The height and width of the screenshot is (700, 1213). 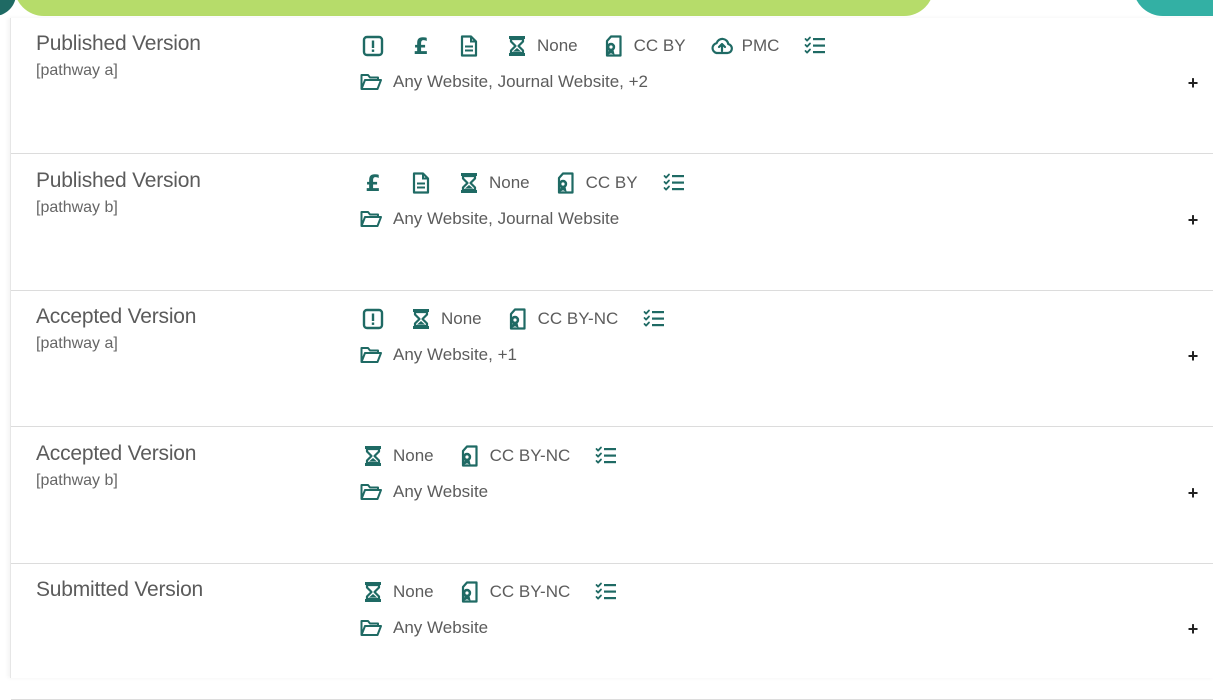 I want to click on cloud-upload-icon, so click(x=722, y=46).